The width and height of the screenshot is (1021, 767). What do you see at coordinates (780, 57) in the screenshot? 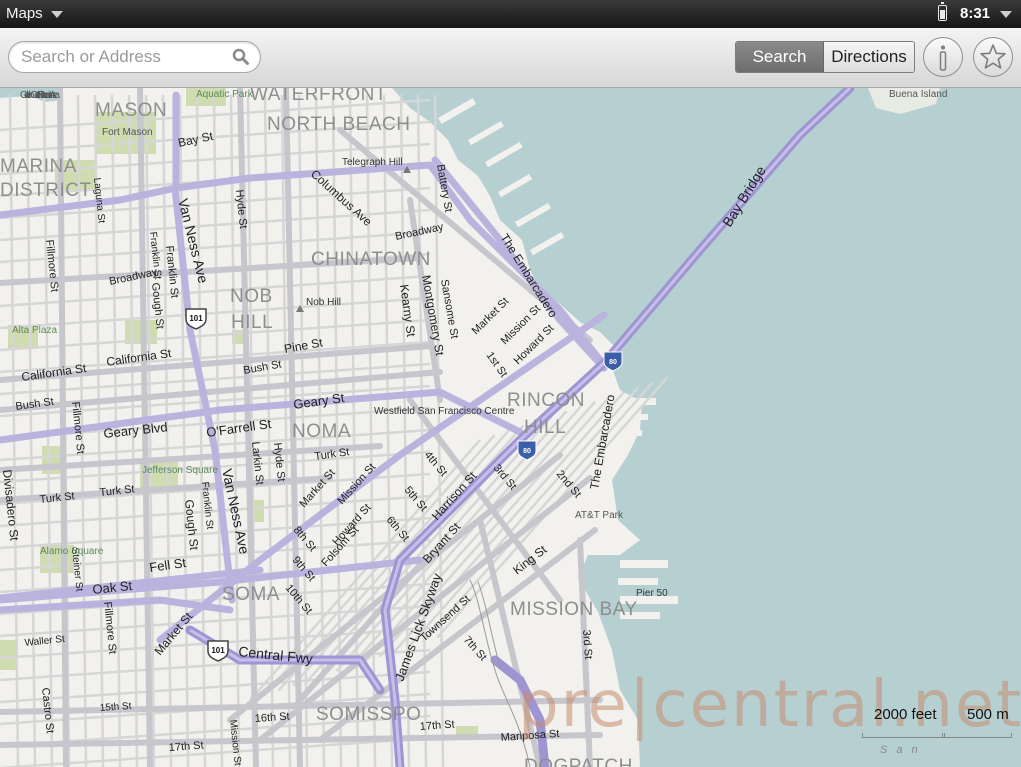
I see `search-tab: Search` at bounding box center [780, 57].